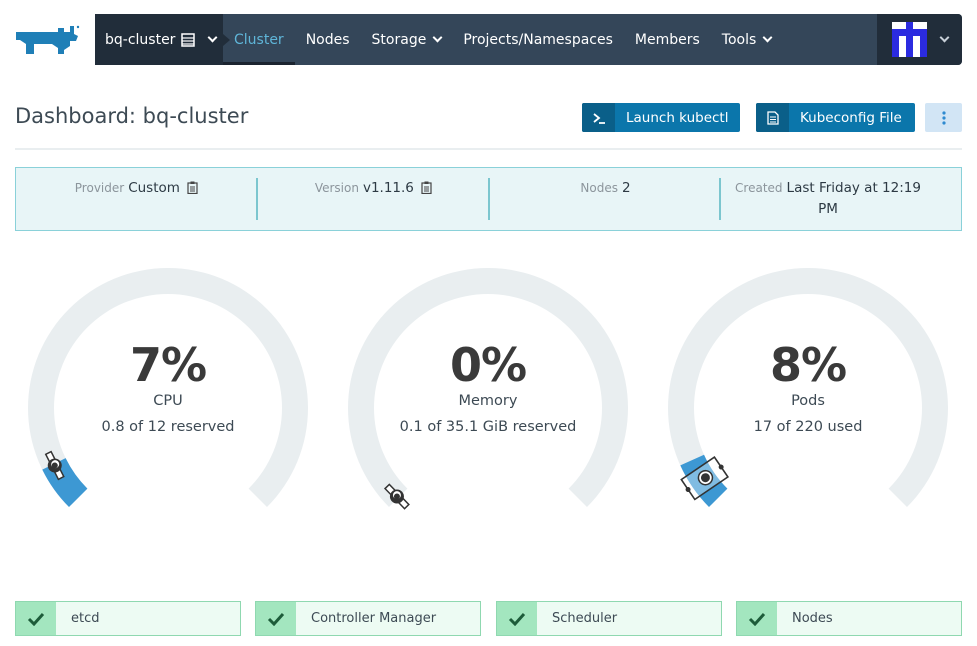  What do you see at coordinates (849, 618) in the screenshot?
I see `status-nodes: Nodes` at bounding box center [849, 618].